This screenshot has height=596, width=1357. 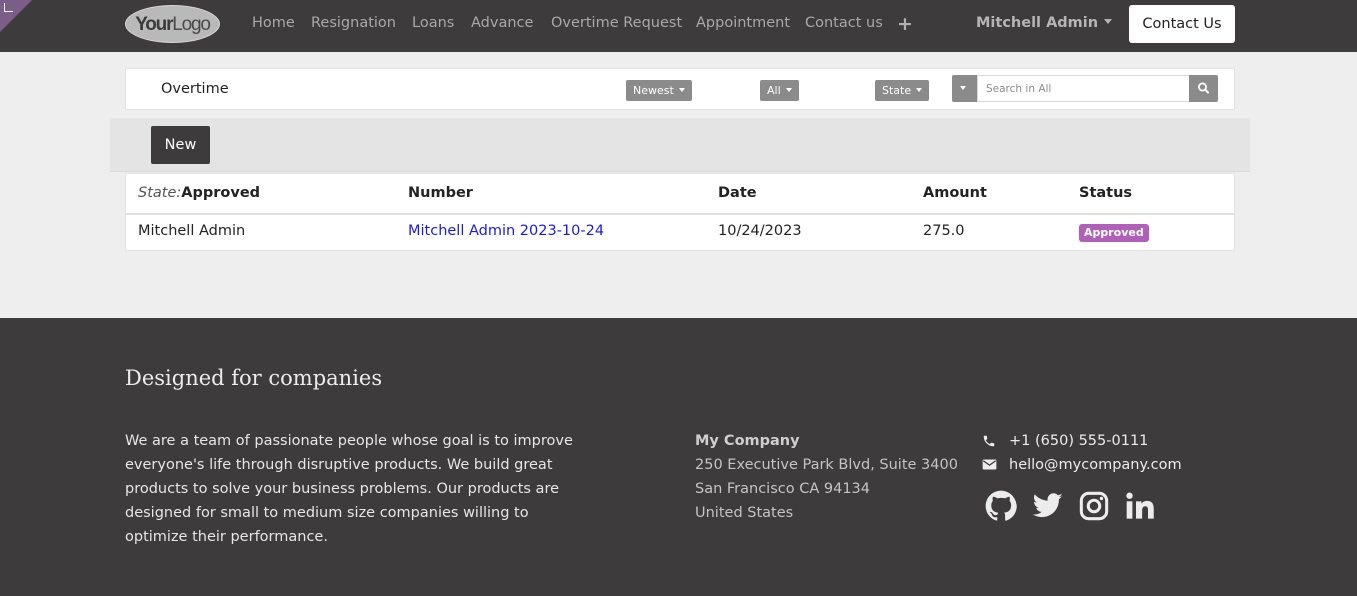 I want to click on search-button, so click(x=1203, y=88).